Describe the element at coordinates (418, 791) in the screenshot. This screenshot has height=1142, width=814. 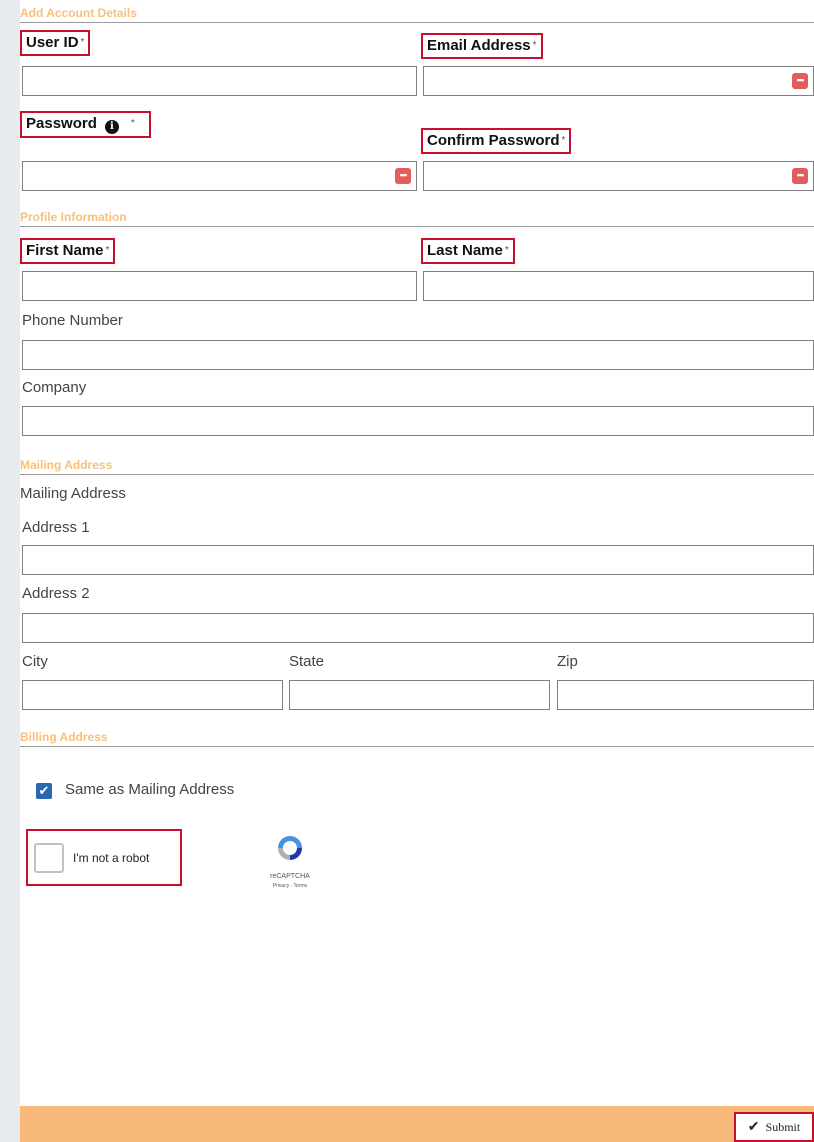
I see `same-as-mailing-option: ✔ Same as Mailing Address` at that location.